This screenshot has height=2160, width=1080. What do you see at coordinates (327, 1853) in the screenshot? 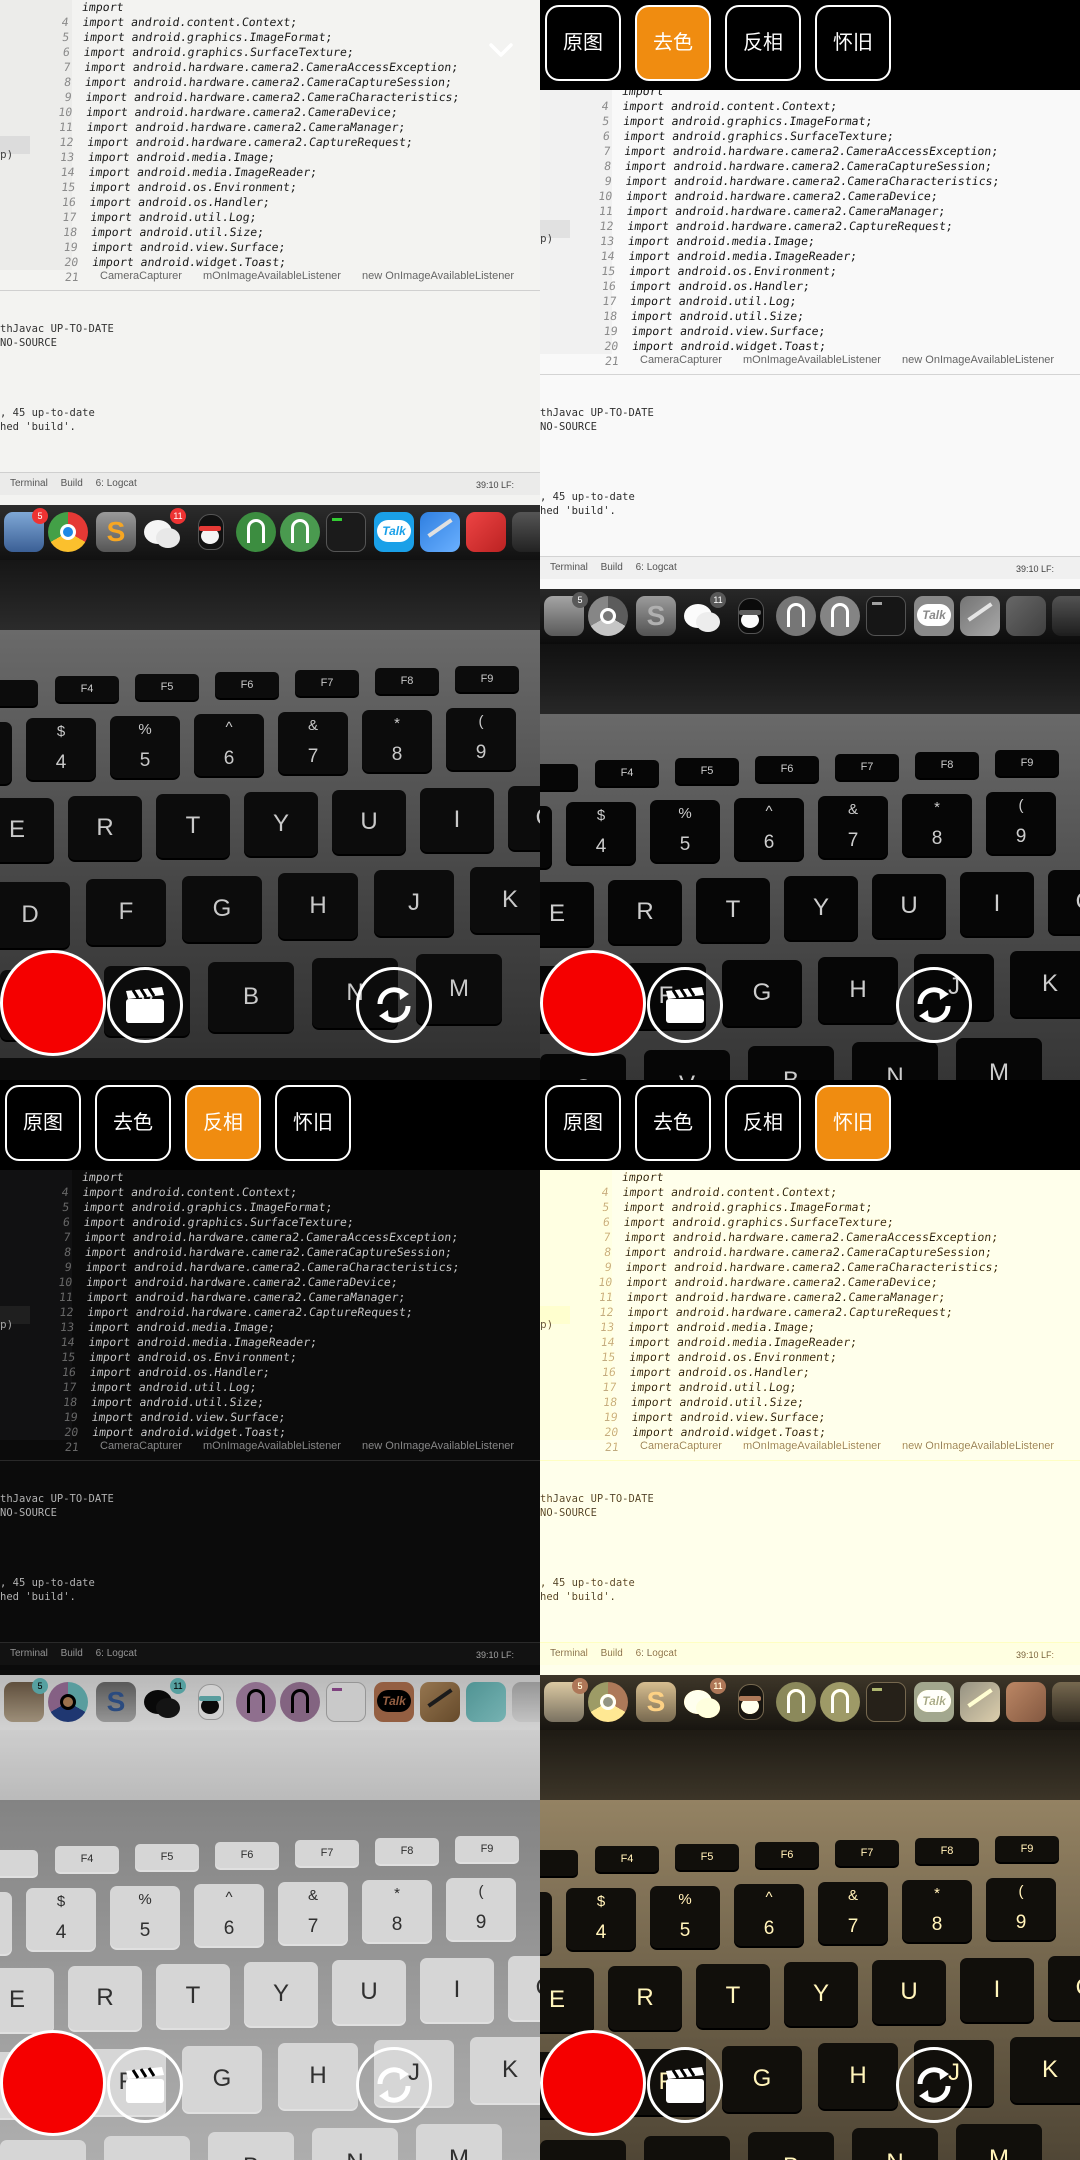
I see `key-label: F7` at bounding box center [327, 1853].